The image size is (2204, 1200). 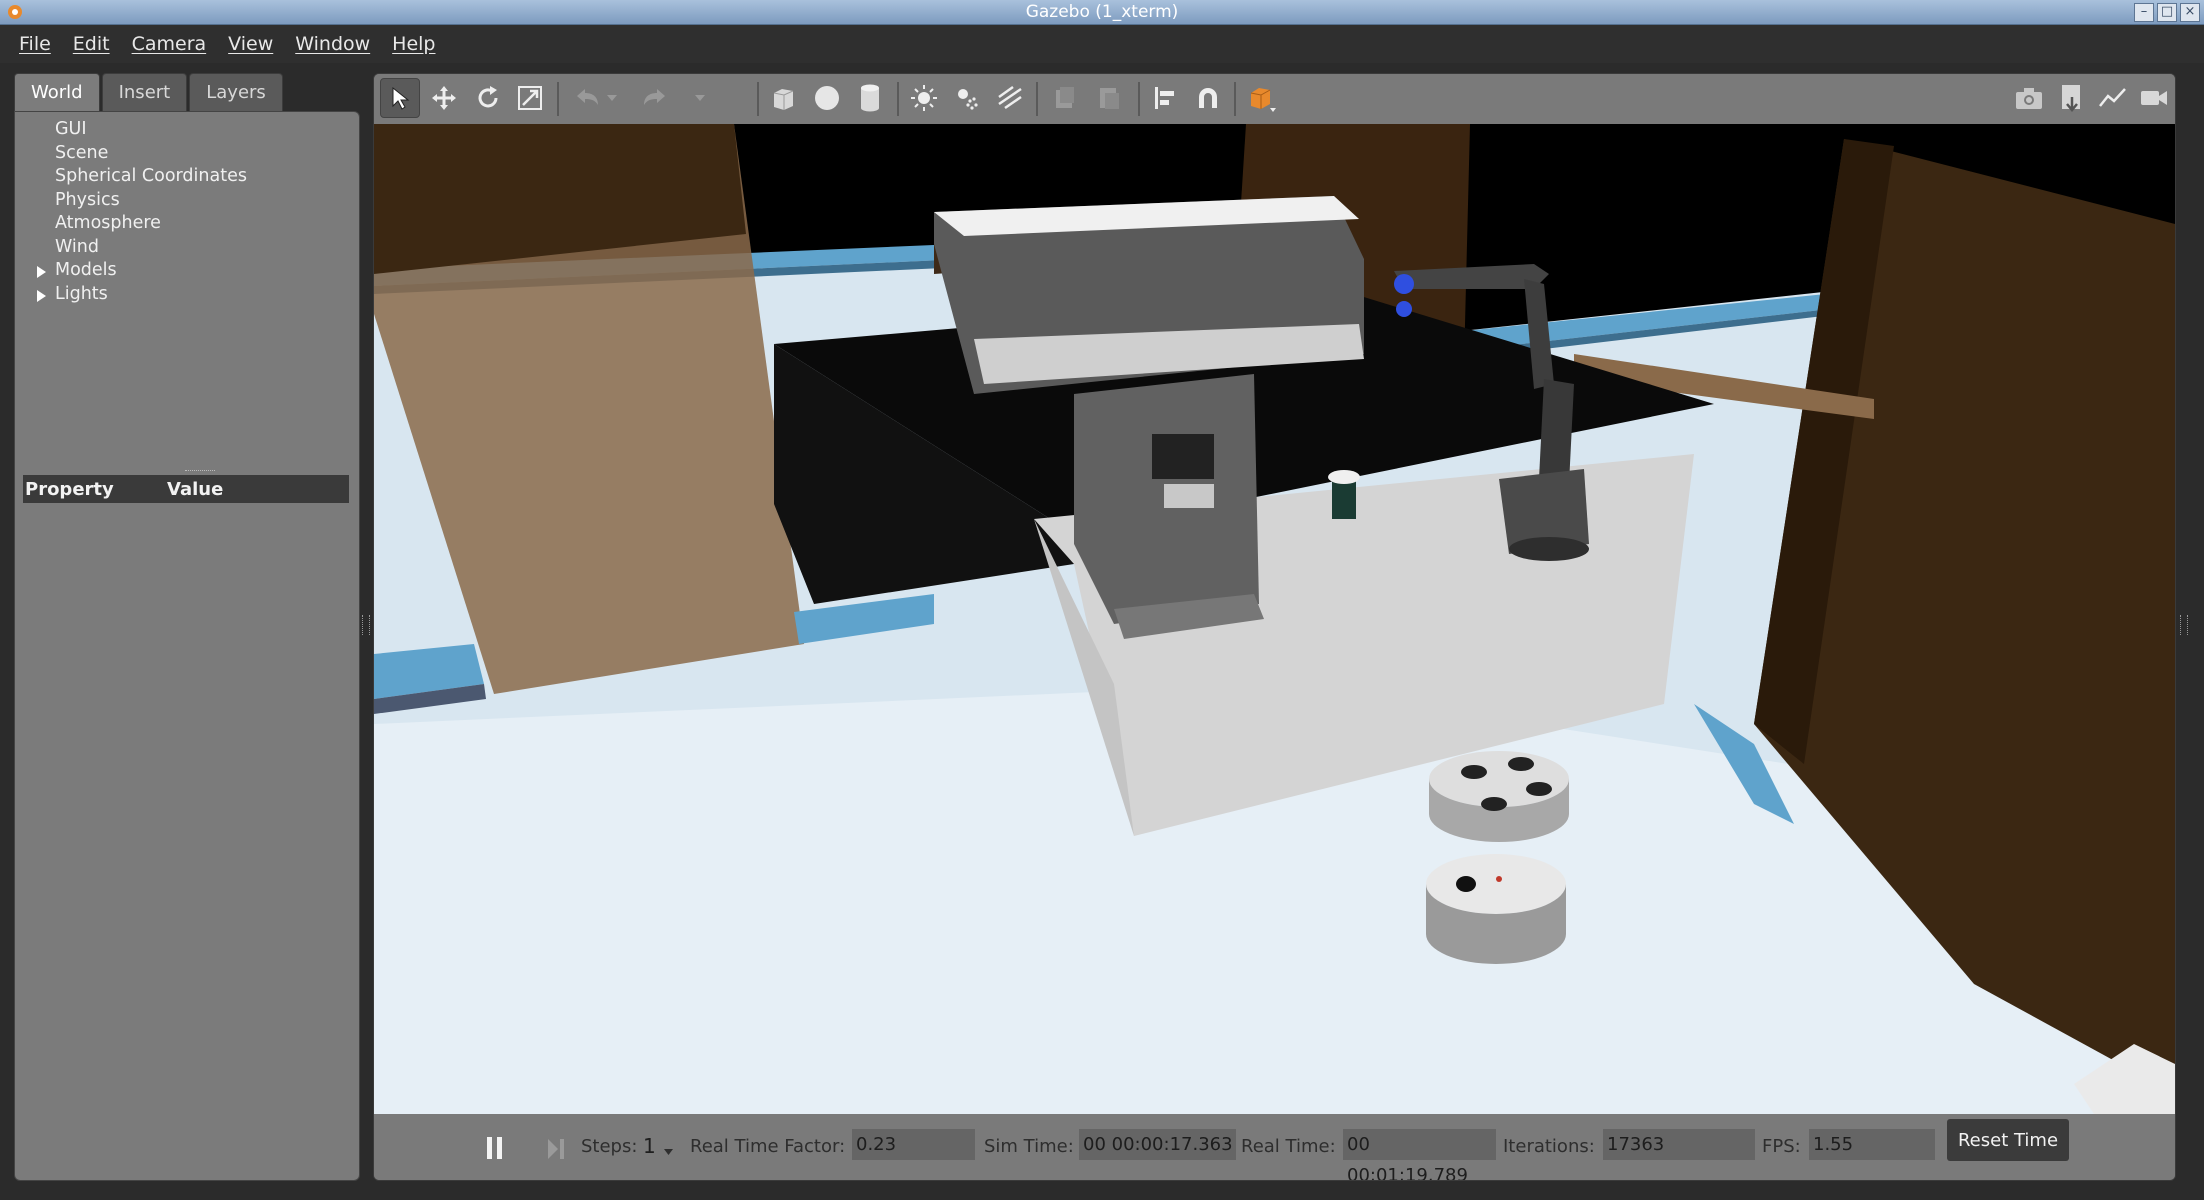 I want to click on sphere-icon, so click(x=827, y=98).